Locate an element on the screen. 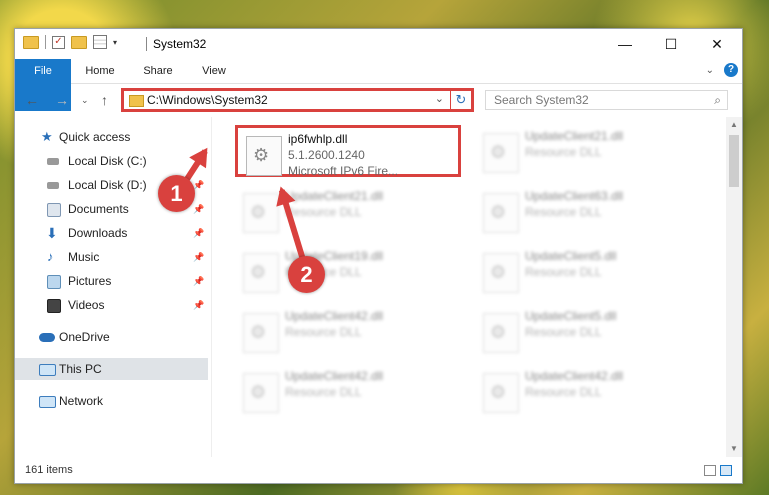 The image size is (769, 495). scroll-down-icon: ▼ is located at coordinates (734, 449).